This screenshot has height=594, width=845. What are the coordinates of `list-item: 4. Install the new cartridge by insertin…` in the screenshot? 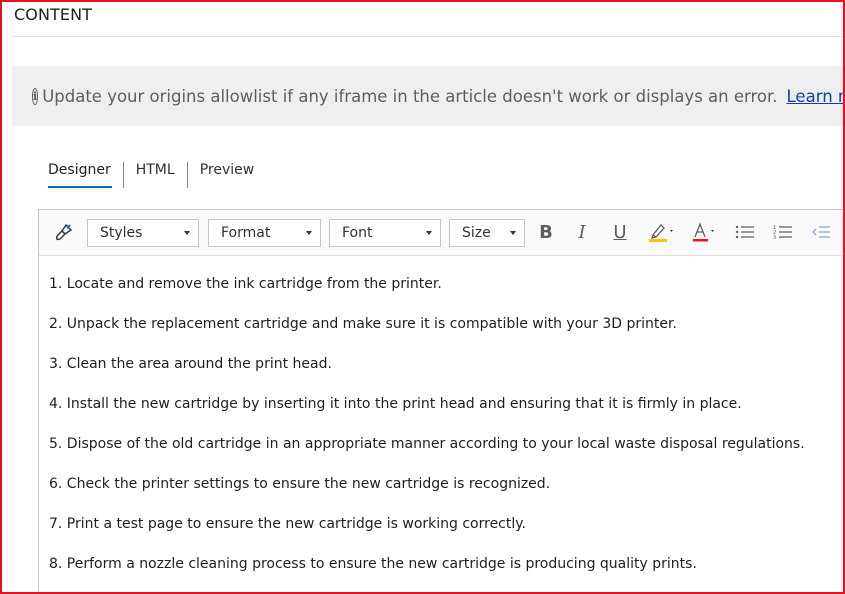 It's located at (395, 404).